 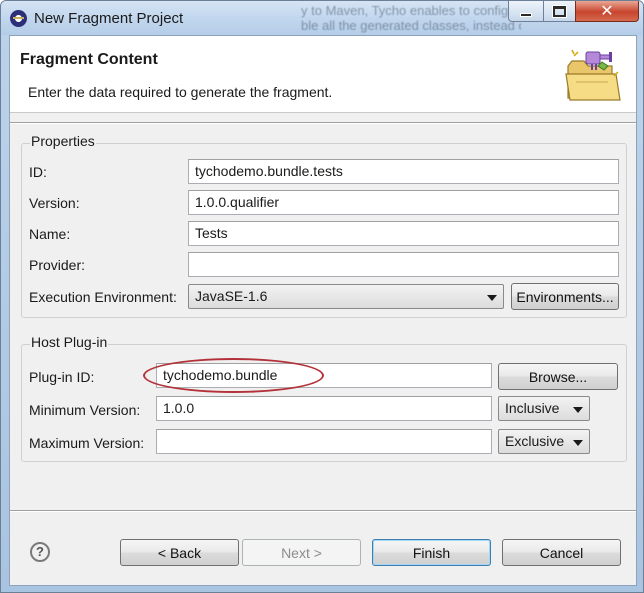 I want to click on provider-label: Provider:, so click(x=57, y=265).